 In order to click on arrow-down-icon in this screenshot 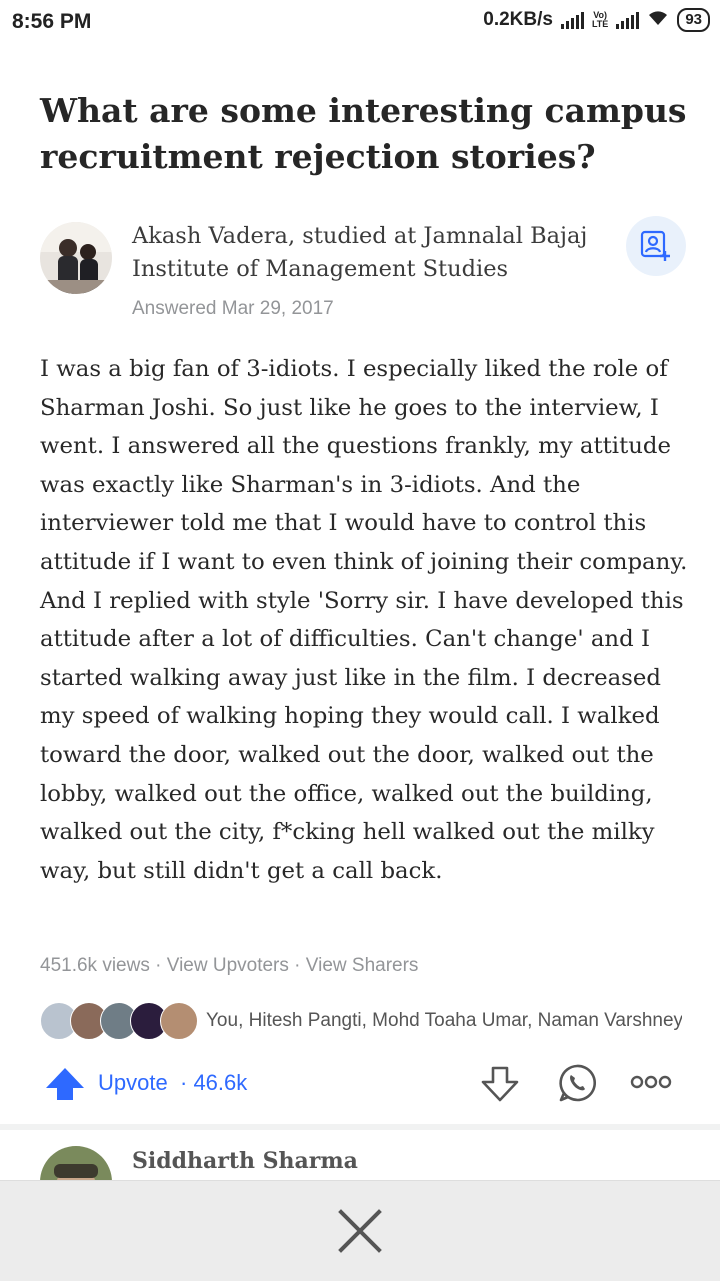, I will do `click(500, 1086)`.